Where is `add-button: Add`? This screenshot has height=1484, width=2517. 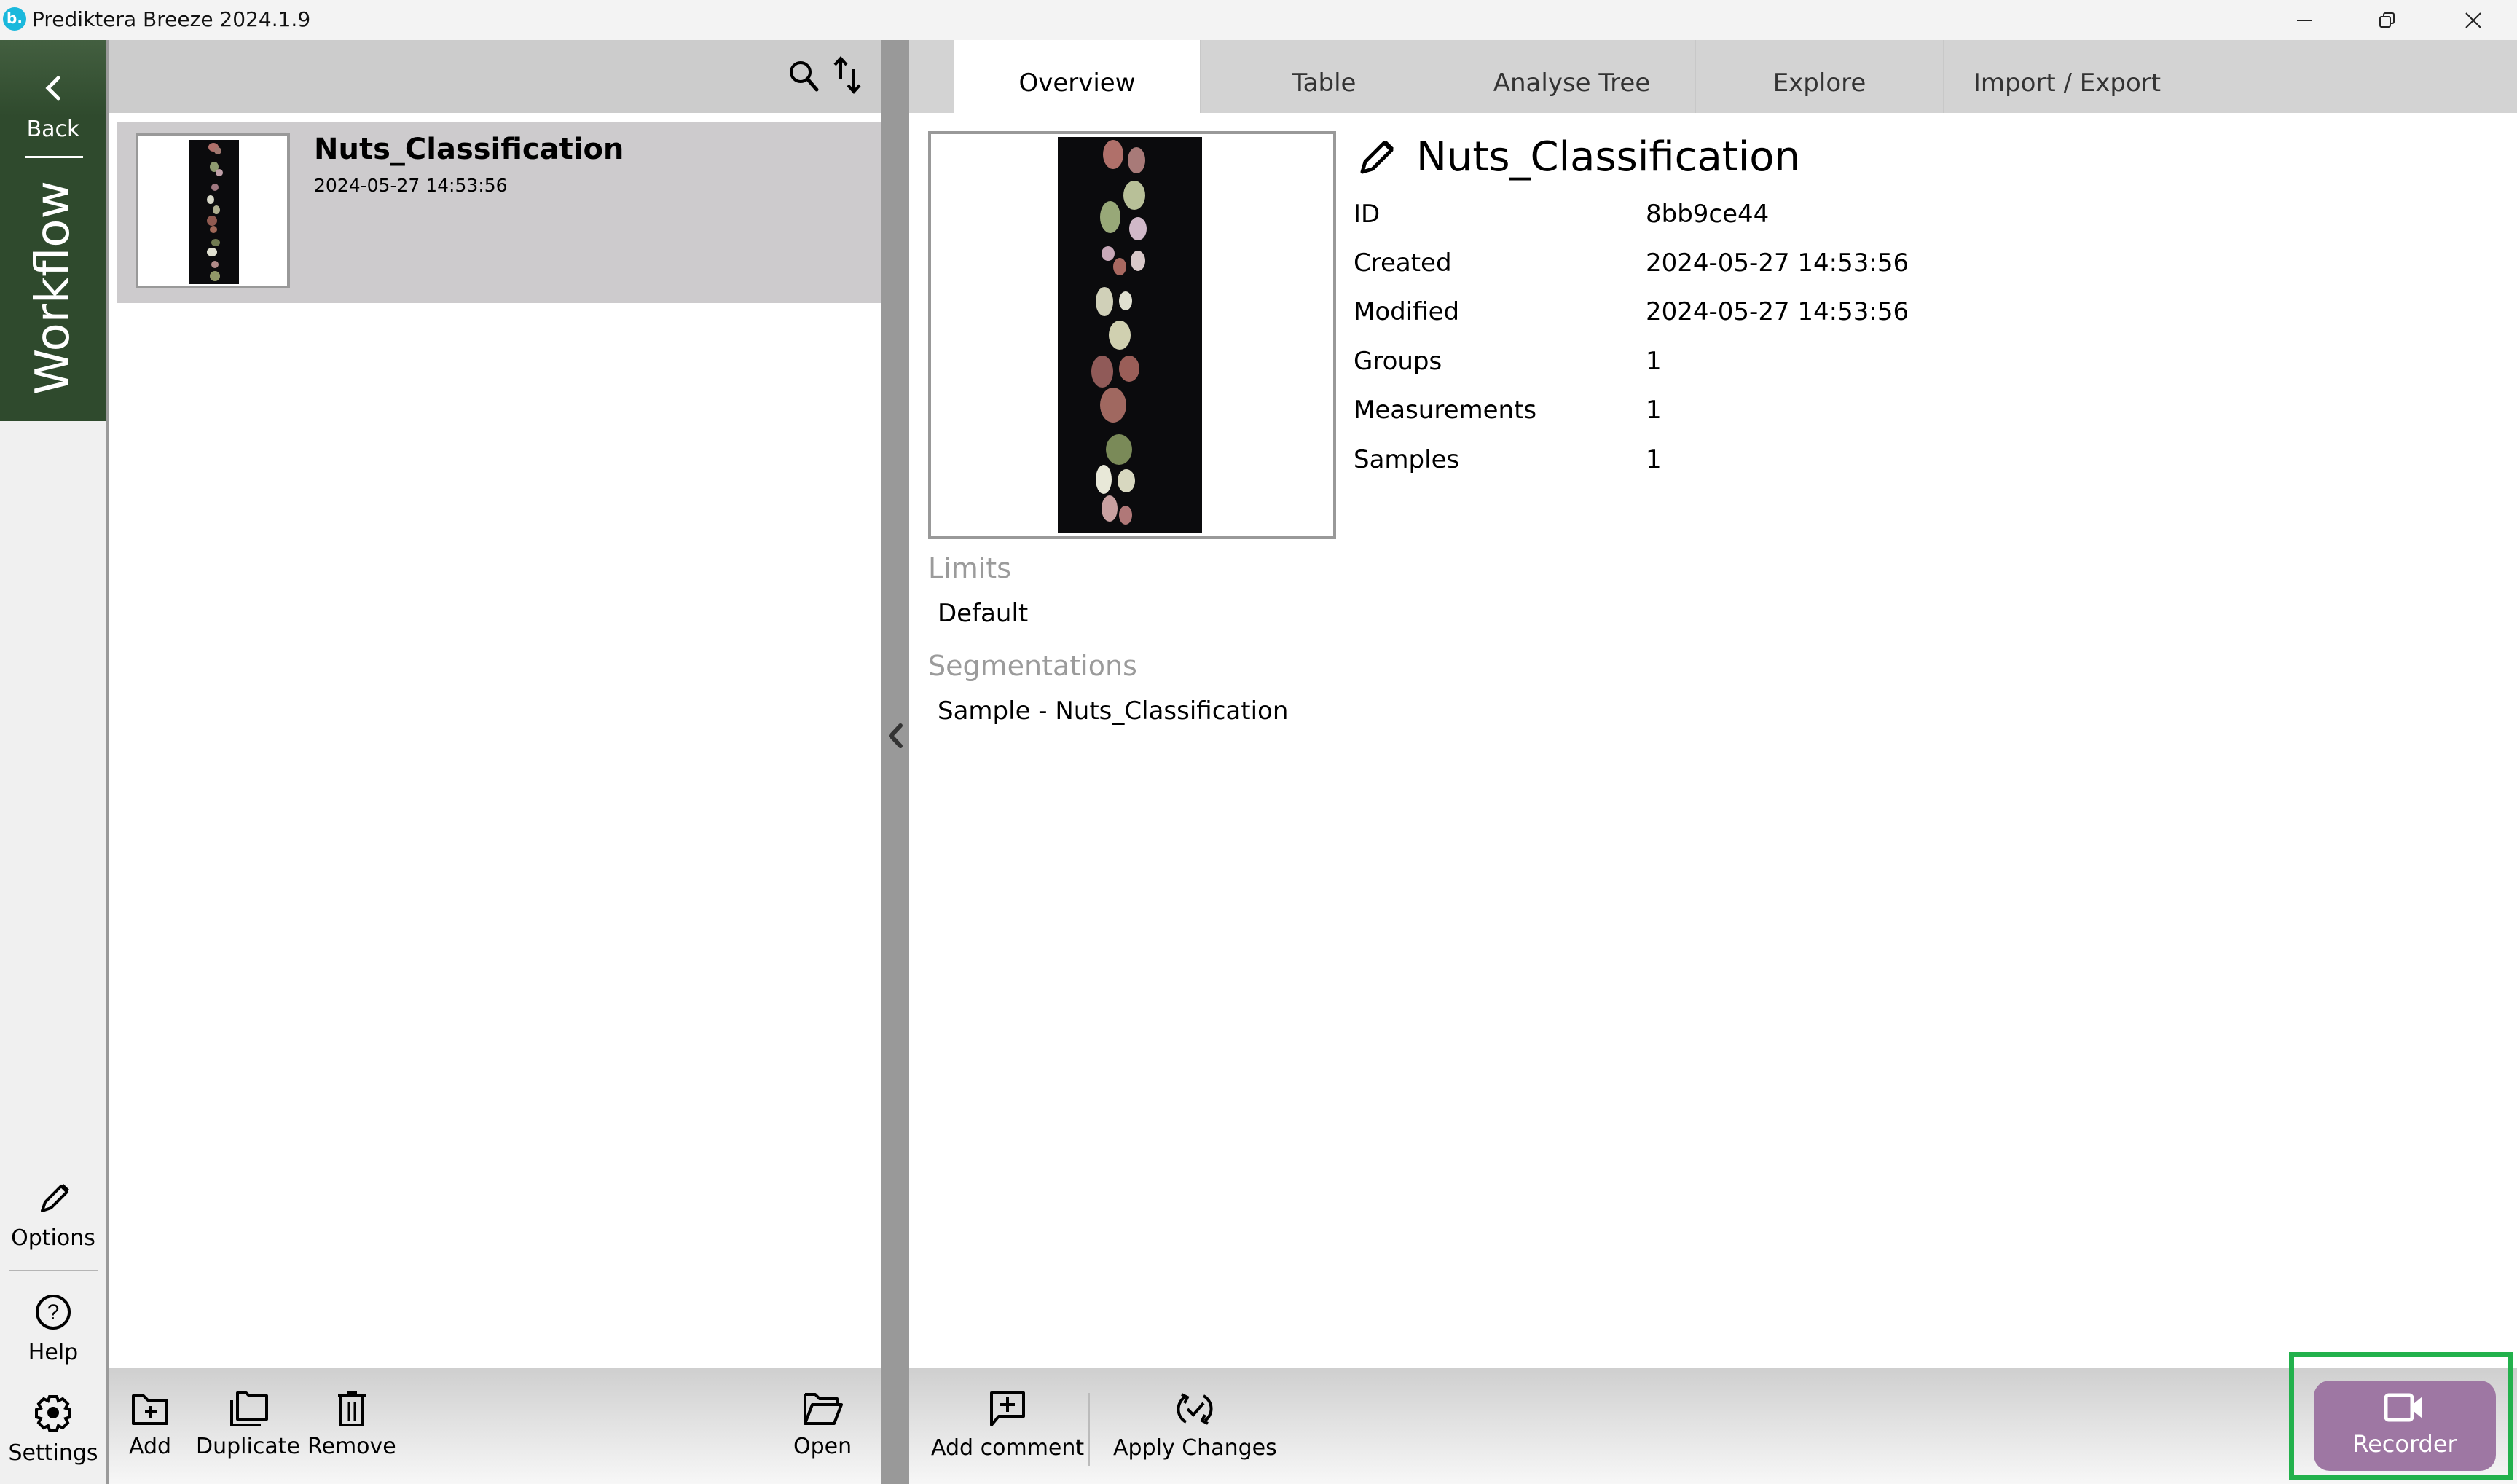
add-button: Add is located at coordinates (150, 1424).